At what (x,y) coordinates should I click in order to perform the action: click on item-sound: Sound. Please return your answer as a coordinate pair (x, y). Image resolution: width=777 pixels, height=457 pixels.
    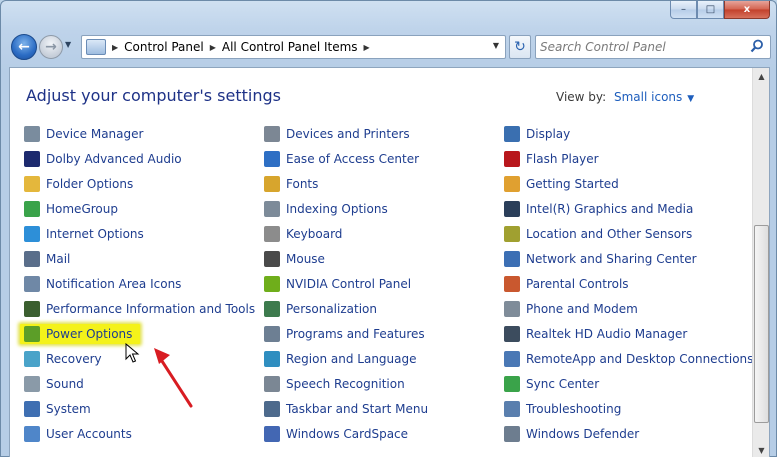
    Looking at the image, I should click on (54, 384).